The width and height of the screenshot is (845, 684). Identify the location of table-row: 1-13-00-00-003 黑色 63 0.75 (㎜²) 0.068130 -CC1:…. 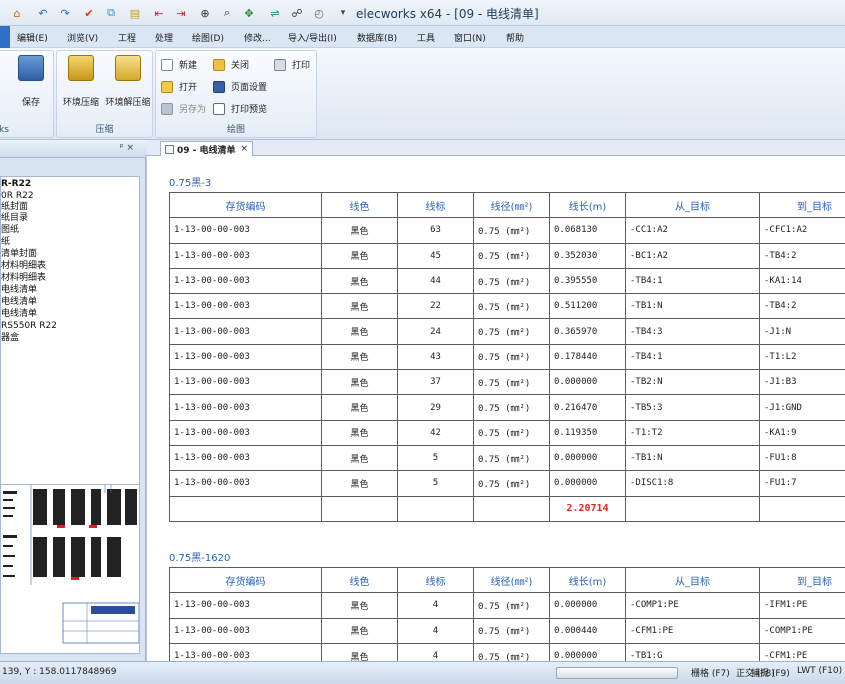
(507, 230).